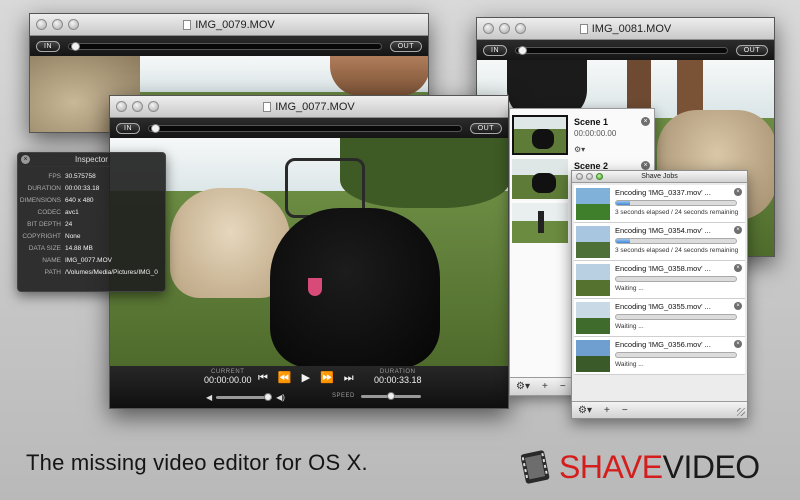  I want to click on inspector-row: BIT DEPTH24, so click(91, 225).